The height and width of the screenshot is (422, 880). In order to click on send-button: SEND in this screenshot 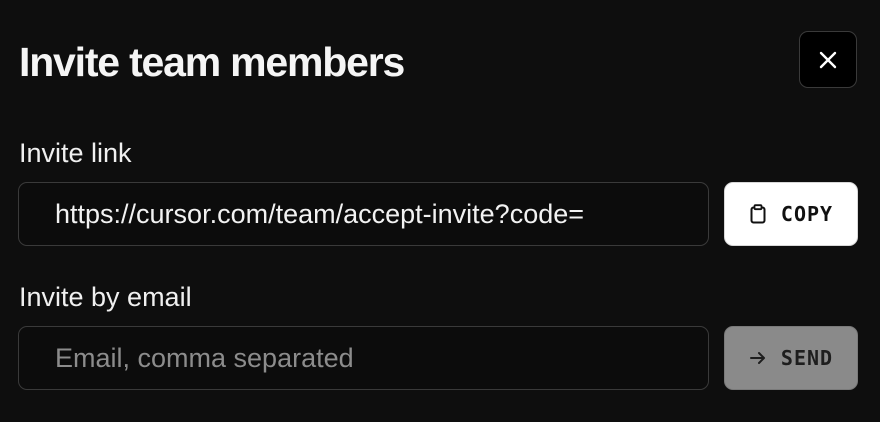, I will do `click(791, 358)`.